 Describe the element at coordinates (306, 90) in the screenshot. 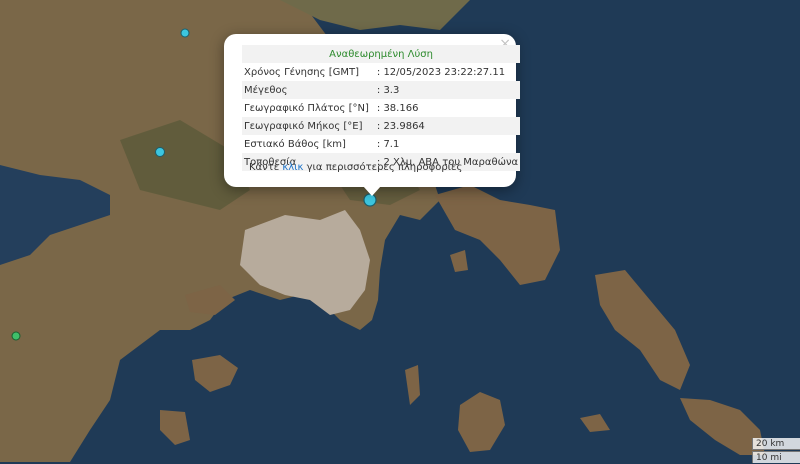

I see `magnitude-label: Μέγεθος` at that location.